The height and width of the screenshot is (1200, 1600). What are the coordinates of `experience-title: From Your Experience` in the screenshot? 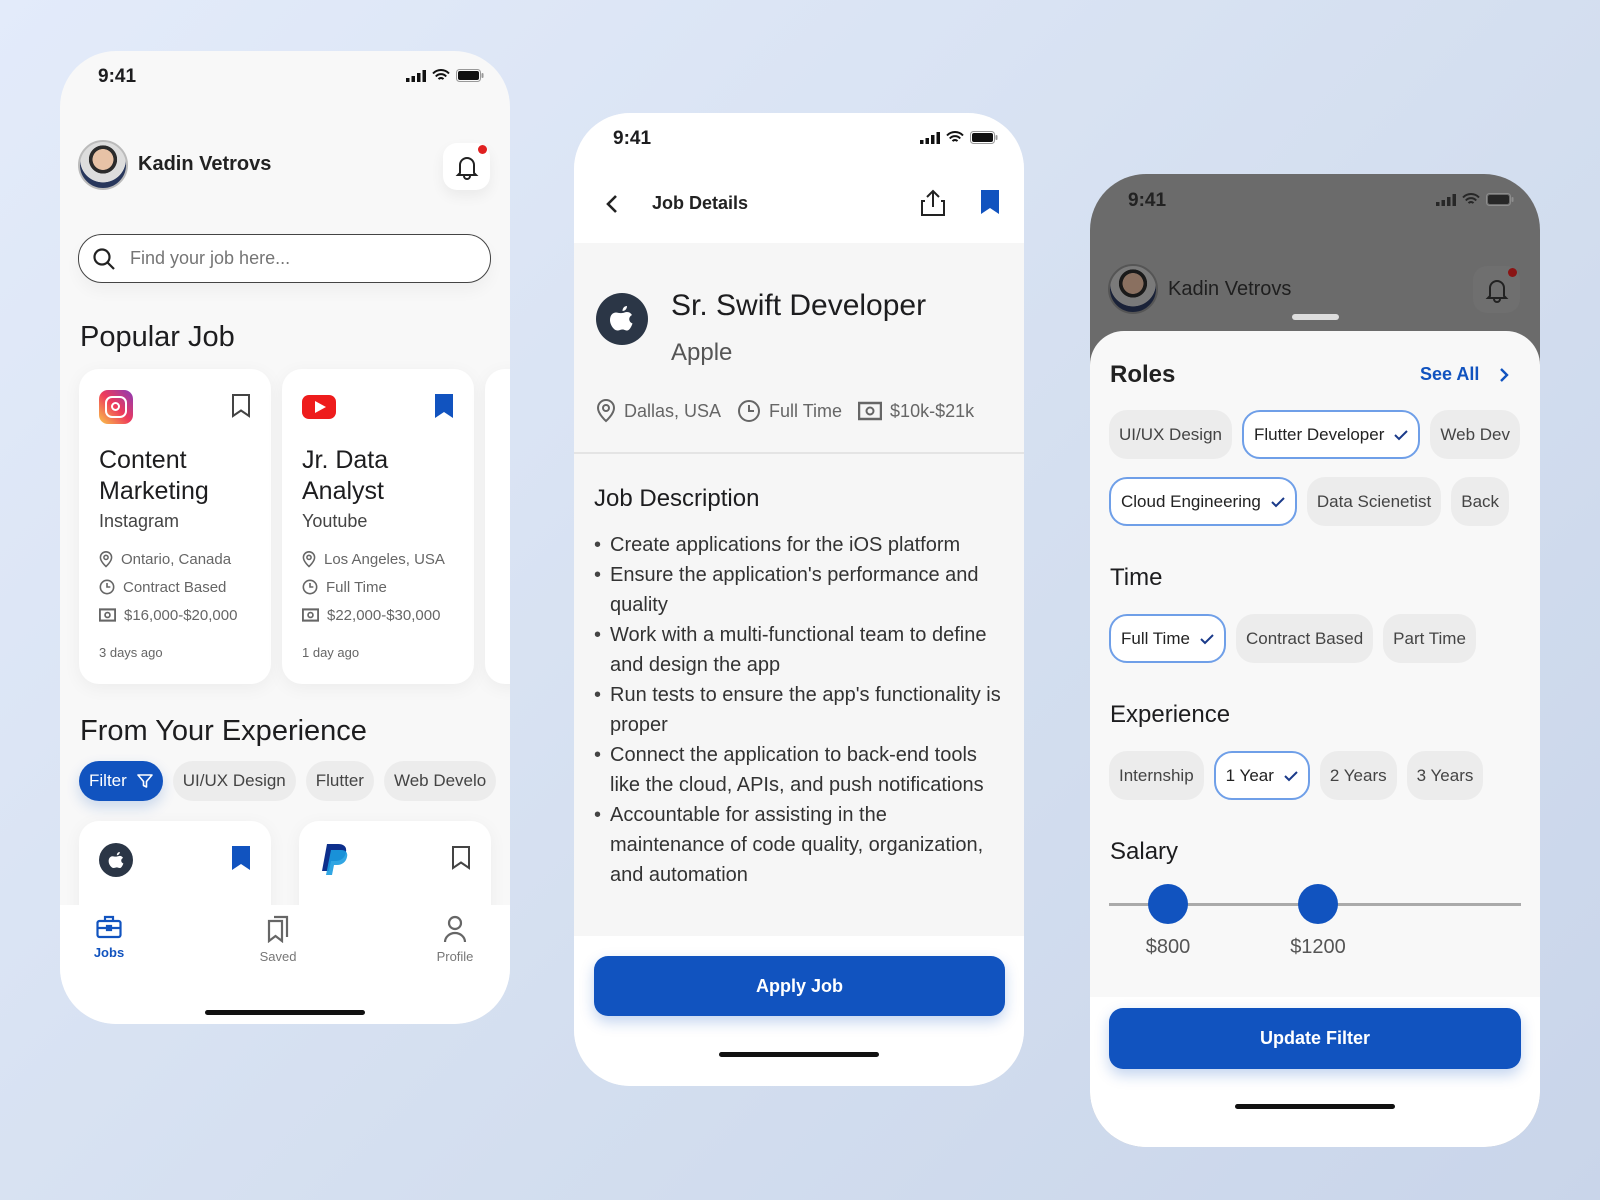 It's located at (223, 731).